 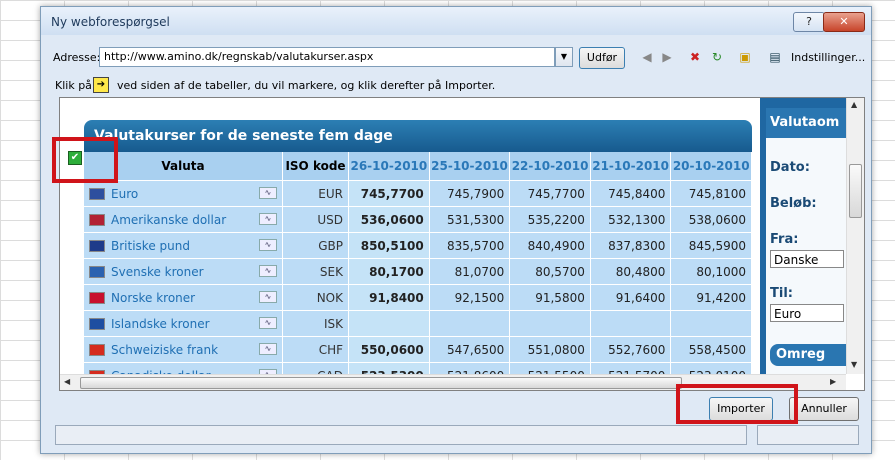 I want to click on rate-cell: 551,0800, so click(x=550, y=349).